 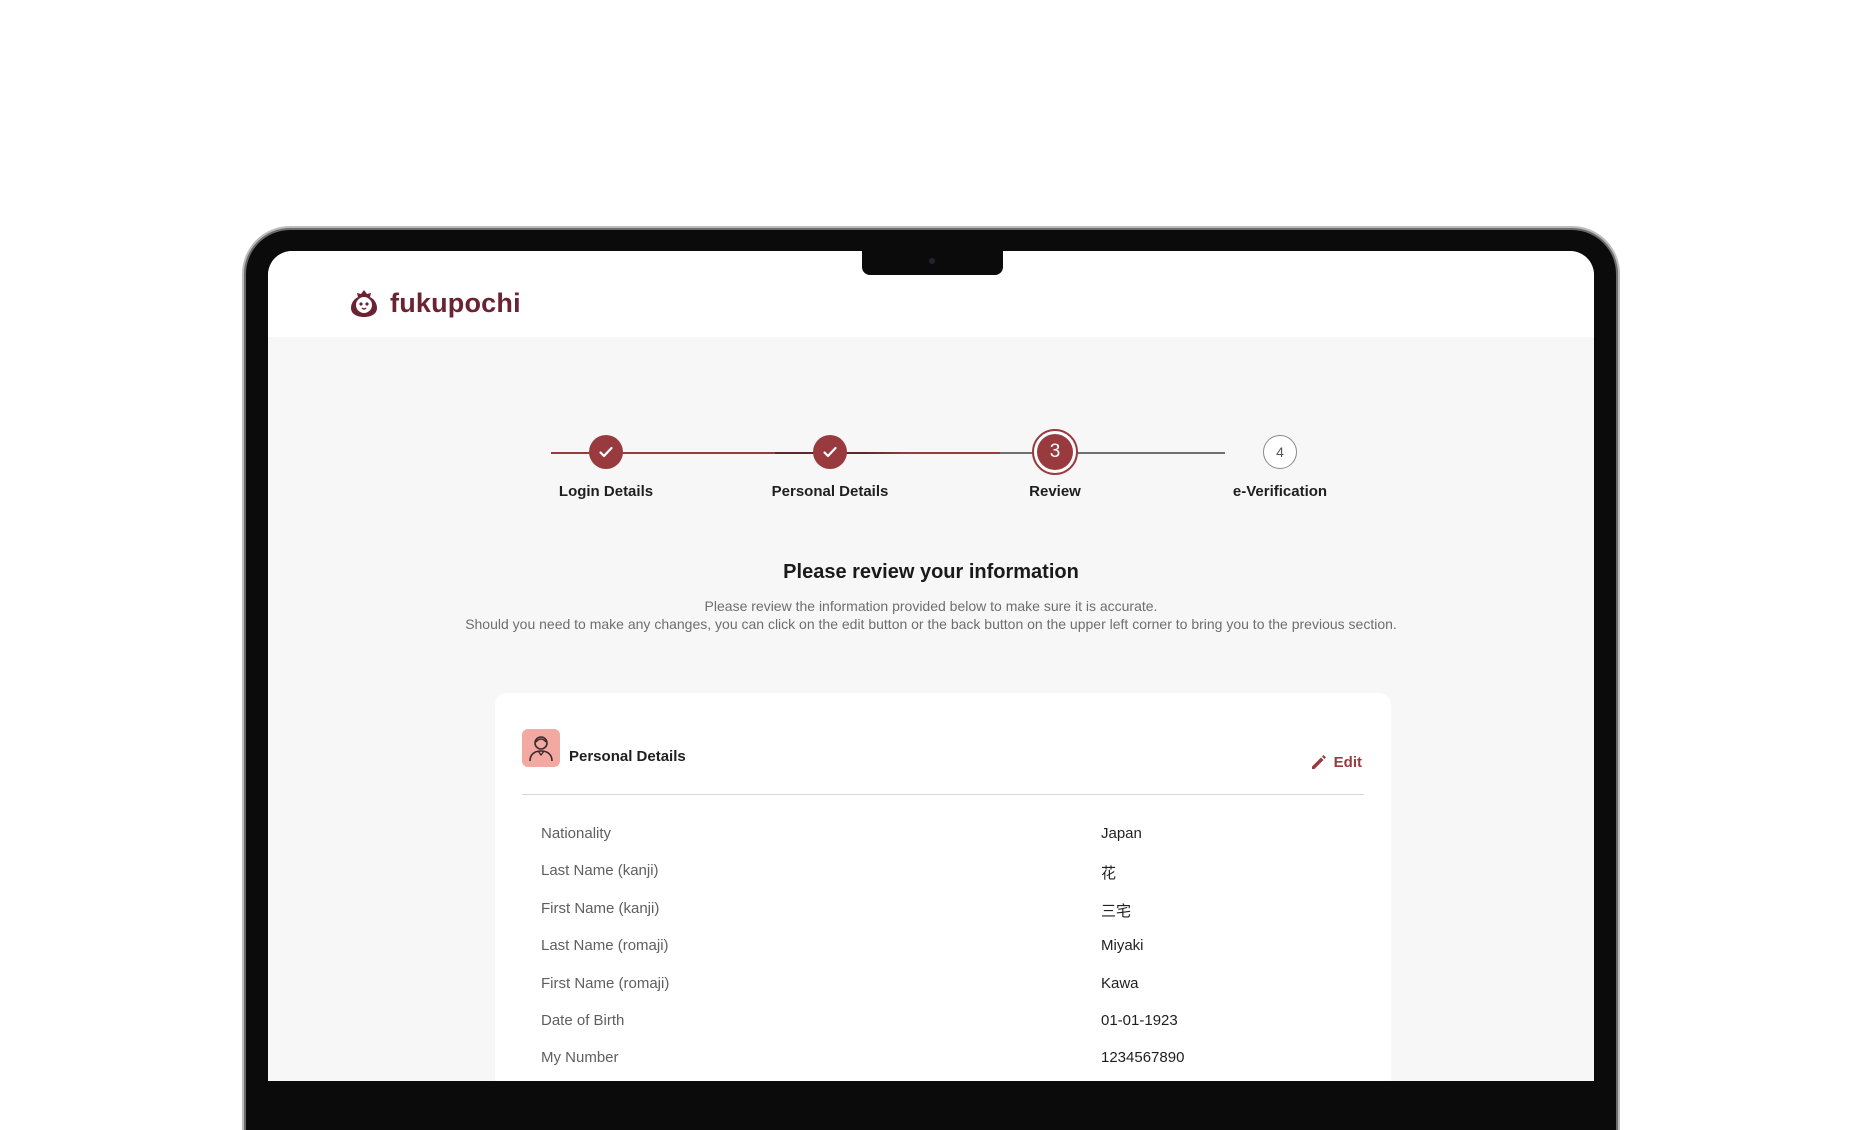 I want to click on camera-icon, so click(x=932, y=261).